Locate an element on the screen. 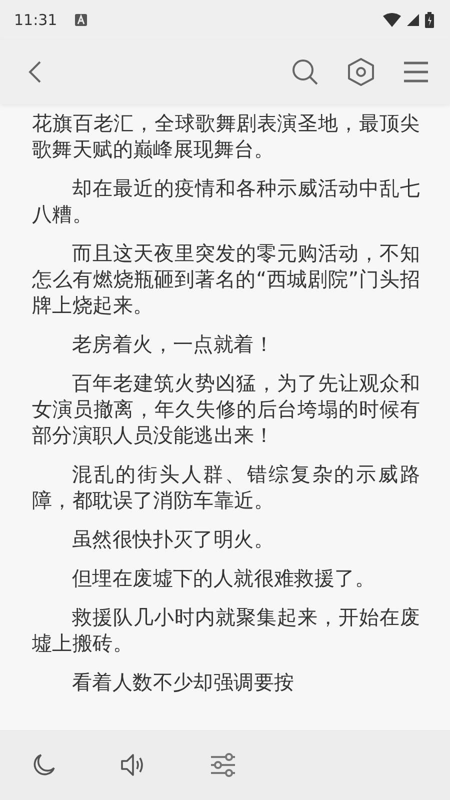 Image resolution: width=450 pixels, height=800 pixels. signal-icon is located at coordinates (413, 20).